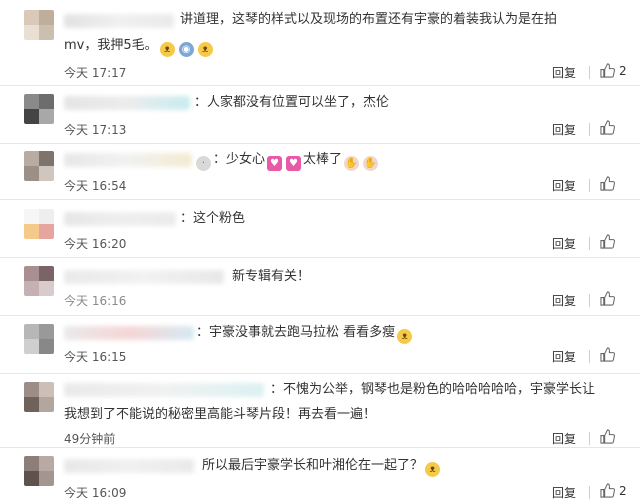 The image size is (640, 503). I want to click on comment-text-continued: mv，我押5毛。 ᴥ ◉ ᴥ, so click(139, 46).